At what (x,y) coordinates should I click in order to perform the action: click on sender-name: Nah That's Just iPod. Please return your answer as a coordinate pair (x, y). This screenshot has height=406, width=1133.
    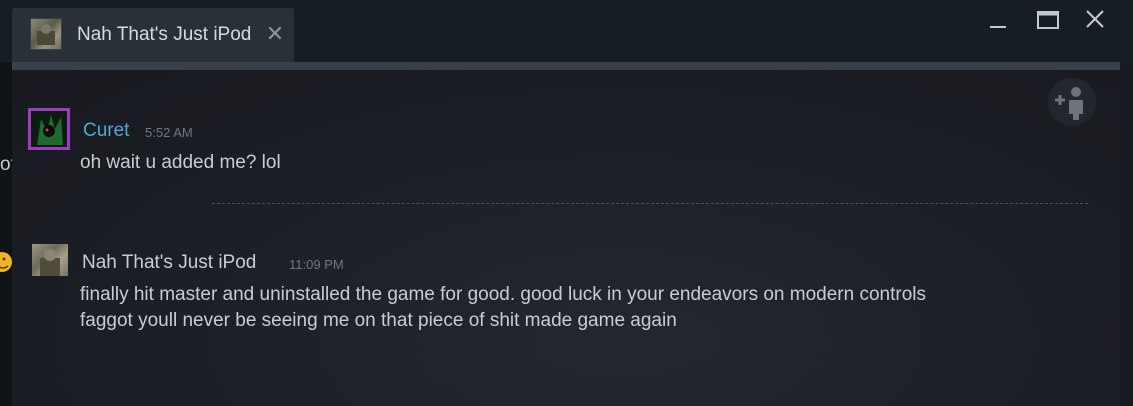
    Looking at the image, I should click on (169, 263).